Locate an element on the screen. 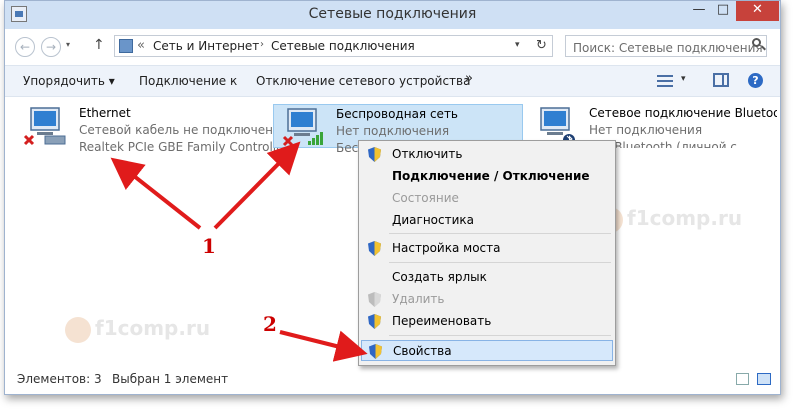  maximize-button: □ is located at coordinates (723, 11).